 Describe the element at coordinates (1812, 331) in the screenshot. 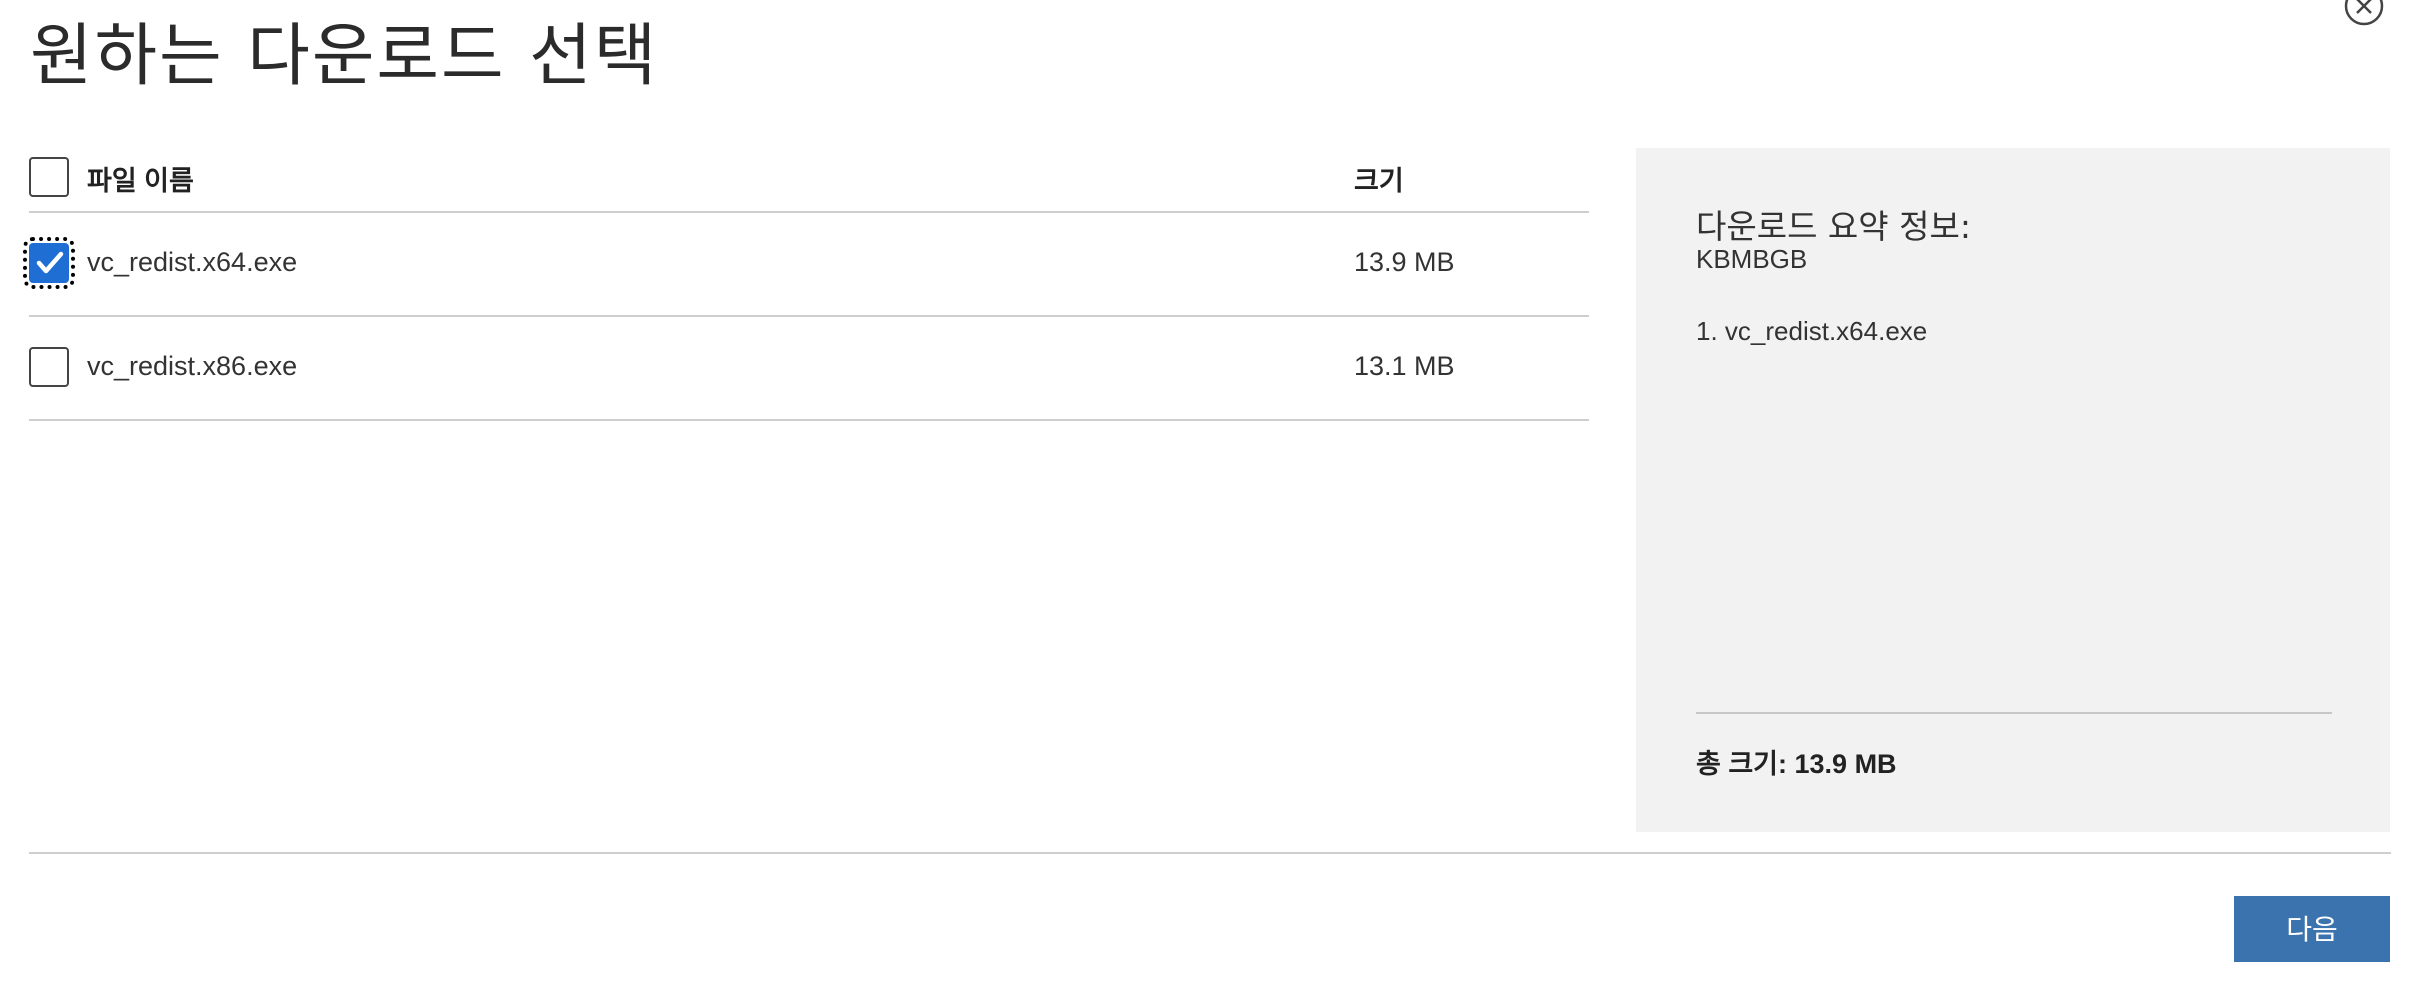

I see `summary-item: 1. vc_redist.x64.exe` at that location.